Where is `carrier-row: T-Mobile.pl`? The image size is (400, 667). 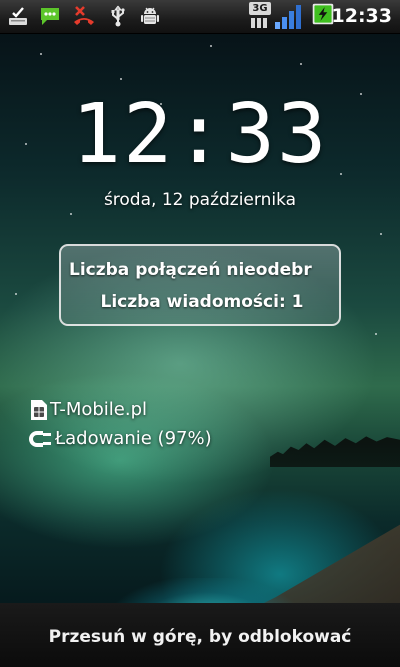
carrier-row: T-Mobile.pl is located at coordinates (88, 410).